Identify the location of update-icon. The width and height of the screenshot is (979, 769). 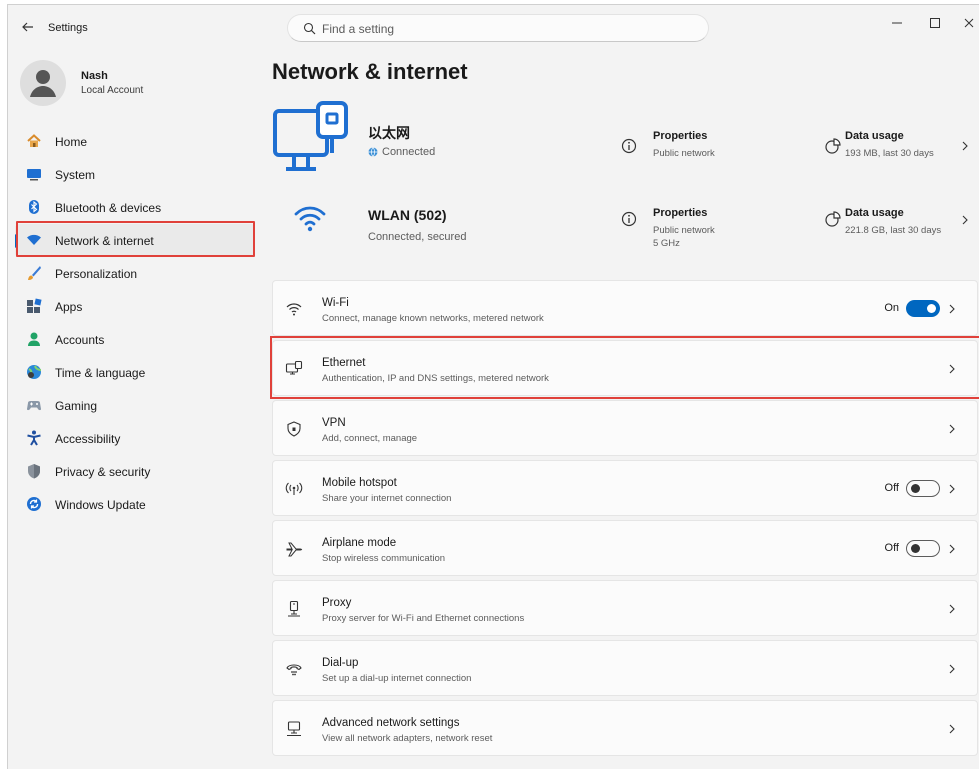
(34, 504).